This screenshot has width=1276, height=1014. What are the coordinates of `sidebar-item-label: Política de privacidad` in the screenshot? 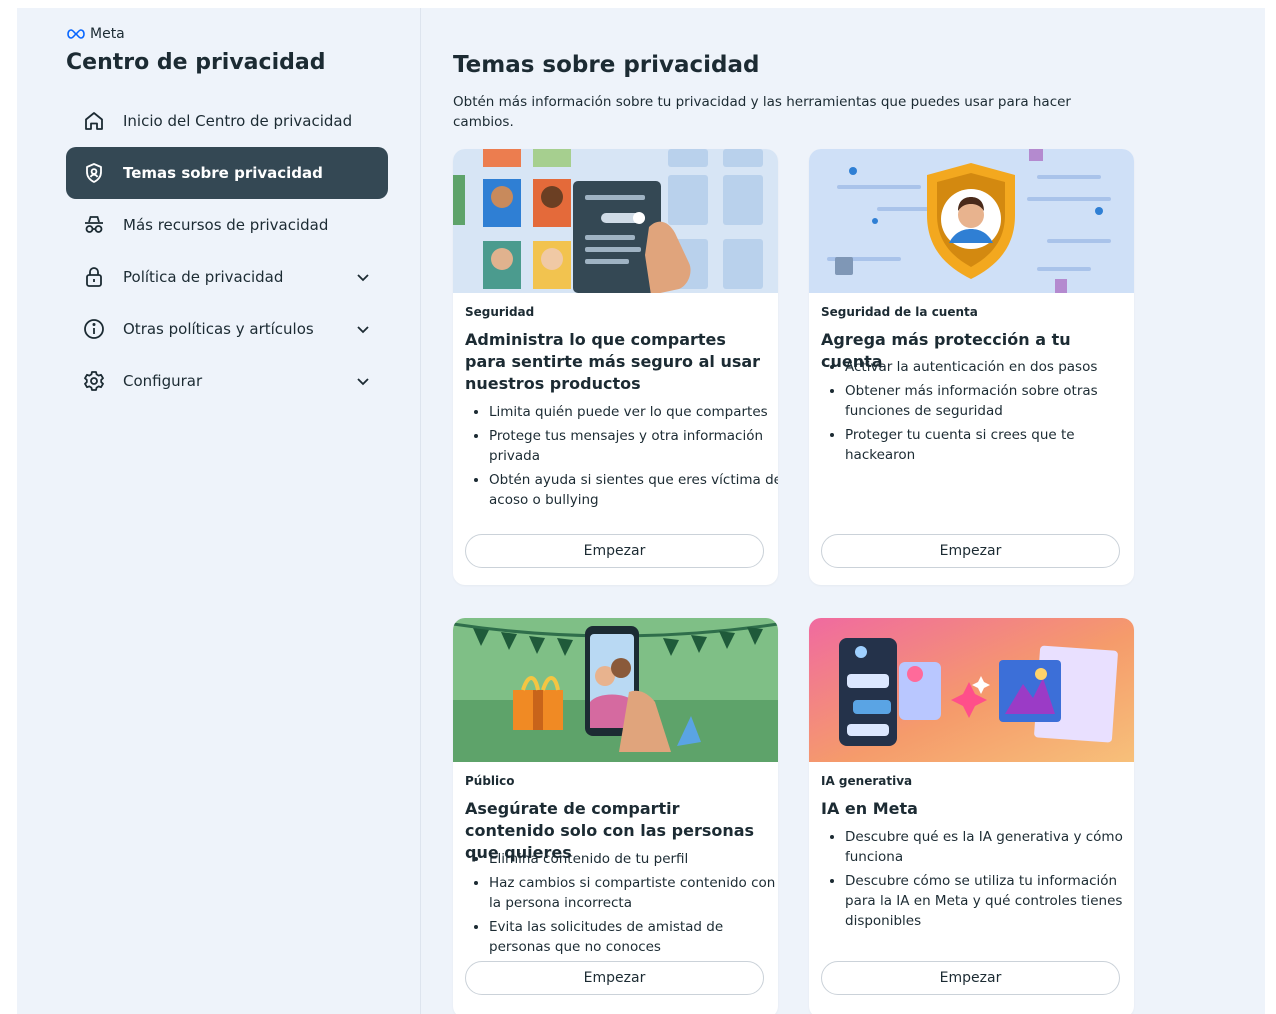 It's located at (203, 277).